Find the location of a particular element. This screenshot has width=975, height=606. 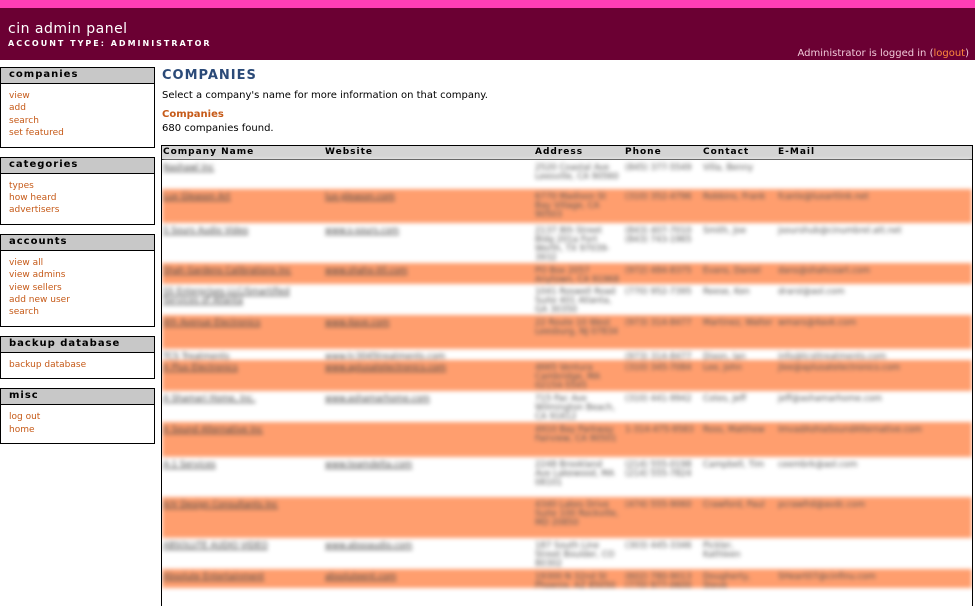

sidebar-item-list: log out home is located at coordinates (77, 424).